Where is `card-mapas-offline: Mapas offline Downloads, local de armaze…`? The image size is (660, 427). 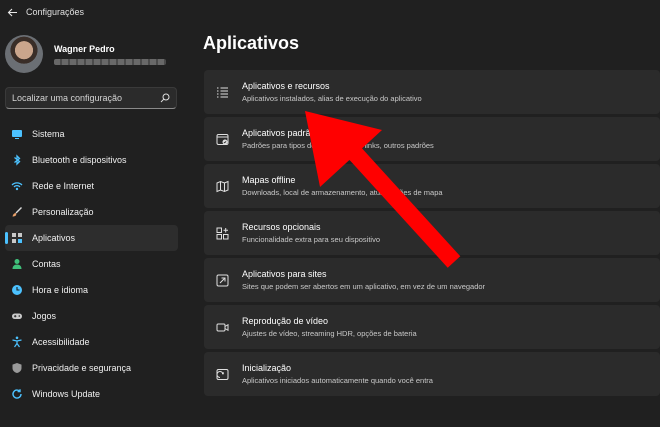
card-mapas-offline: Mapas offline Downloads, local de armaze… is located at coordinates (432, 186).